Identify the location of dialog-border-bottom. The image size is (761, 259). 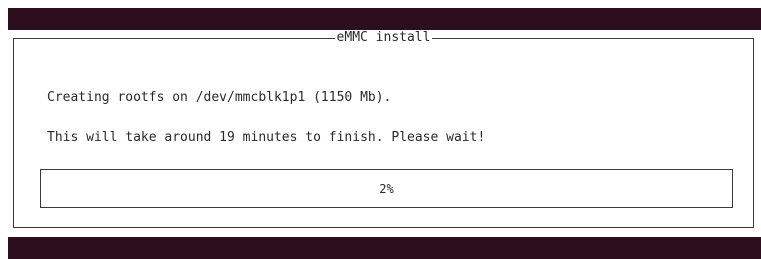
(383, 227).